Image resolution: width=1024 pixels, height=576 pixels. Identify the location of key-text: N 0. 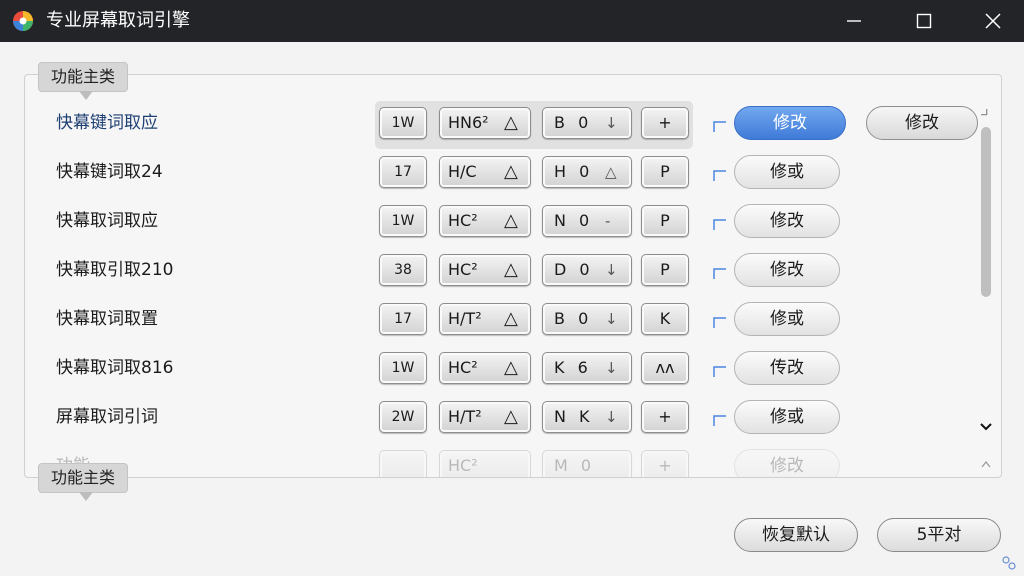
(574, 220).